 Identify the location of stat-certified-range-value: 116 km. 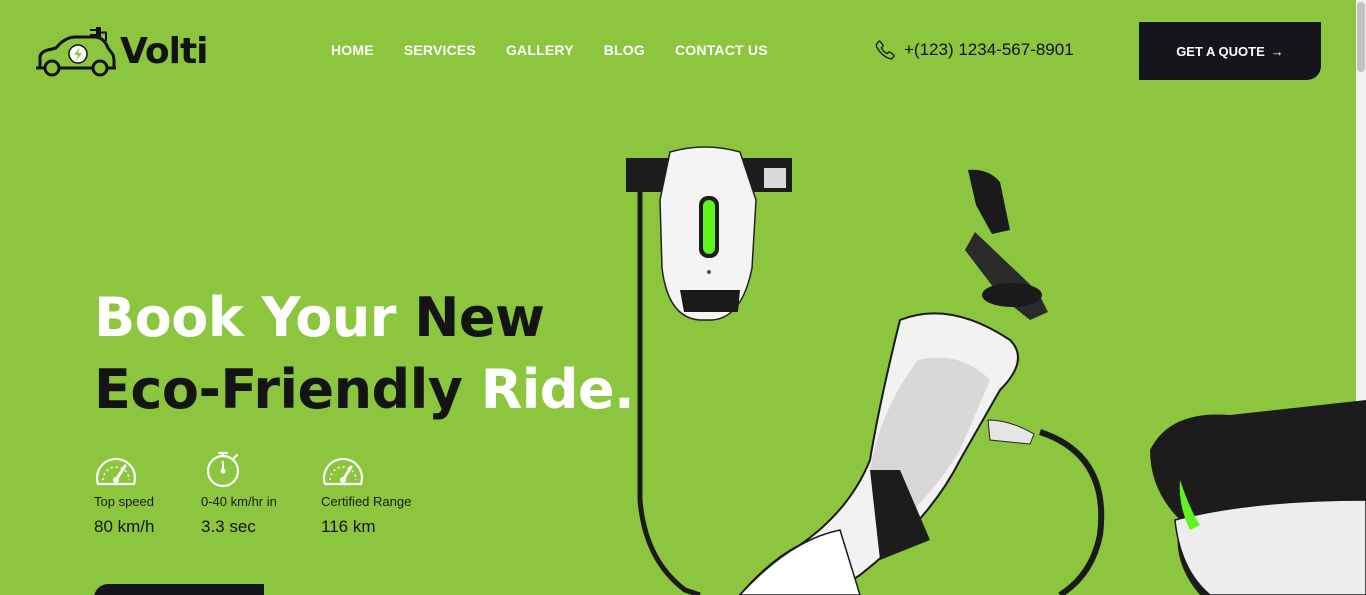
(348, 526).